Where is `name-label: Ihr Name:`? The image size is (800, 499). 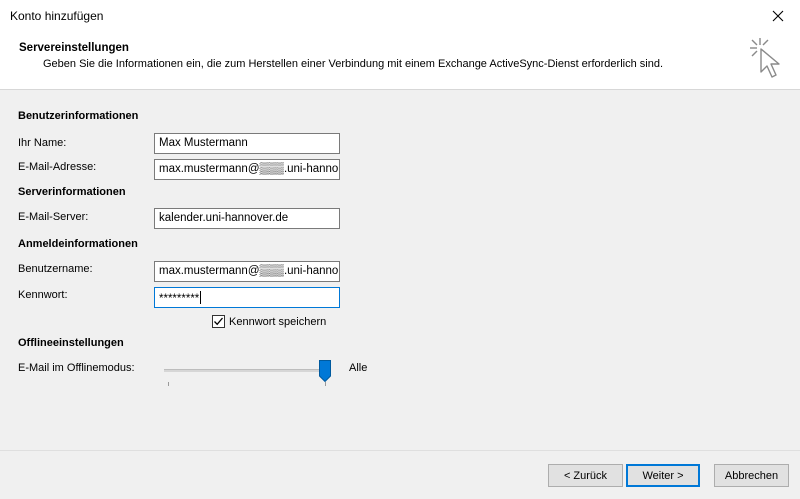 name-label: Ihr Name: is located at coordinates (42, 143).